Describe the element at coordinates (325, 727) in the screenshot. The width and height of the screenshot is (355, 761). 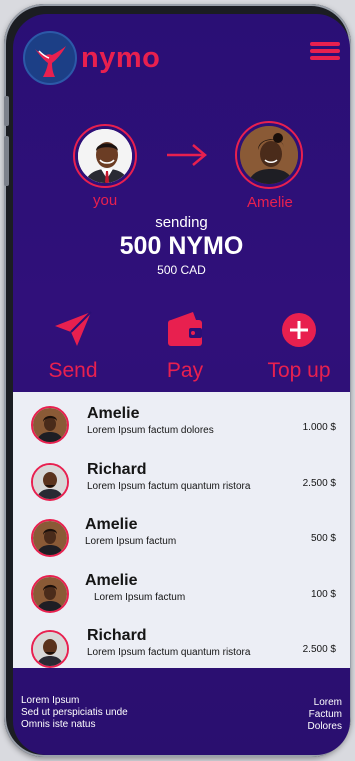
I see `footer-link: Dolores` at that location.